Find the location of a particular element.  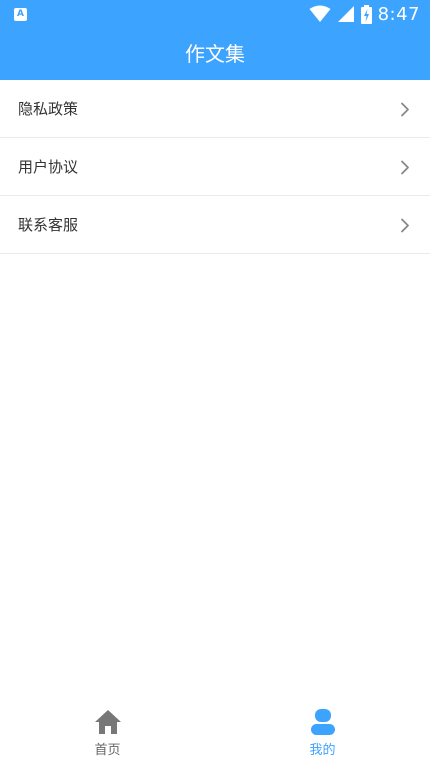

tab-mine: 我的 is located at coordinates (322, 732).